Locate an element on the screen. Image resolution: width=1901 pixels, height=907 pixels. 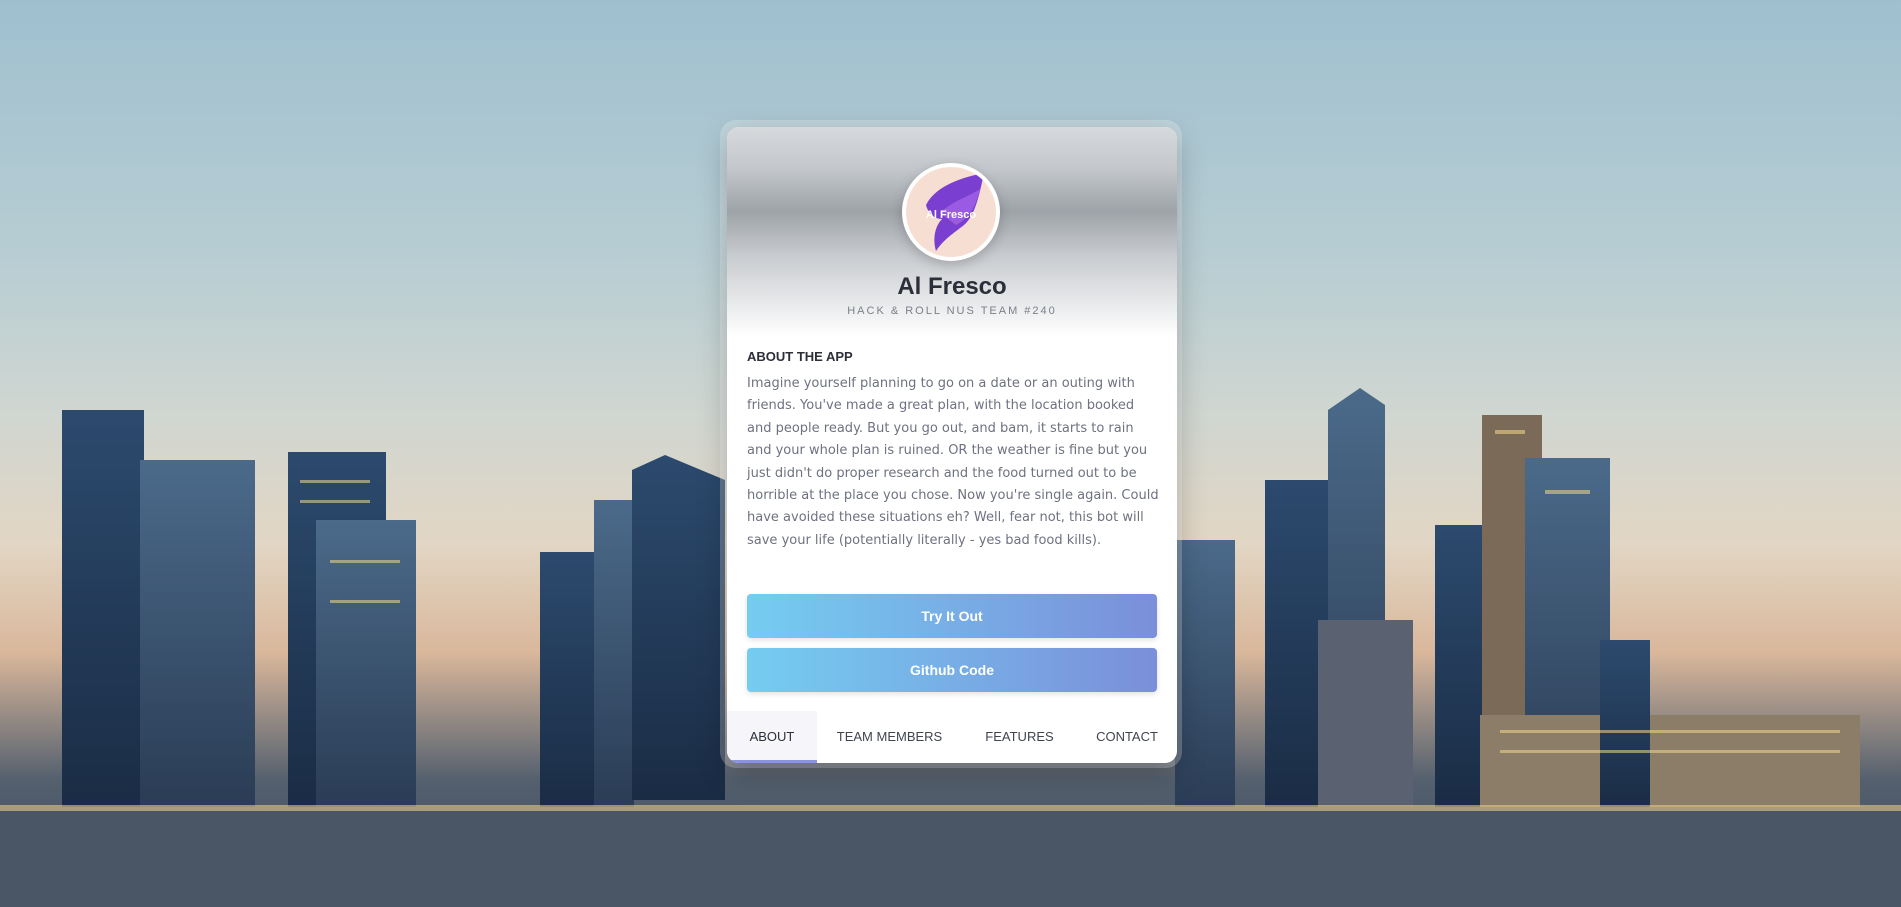
logo-text: Al Fresco is located at coordinates (951, 215).